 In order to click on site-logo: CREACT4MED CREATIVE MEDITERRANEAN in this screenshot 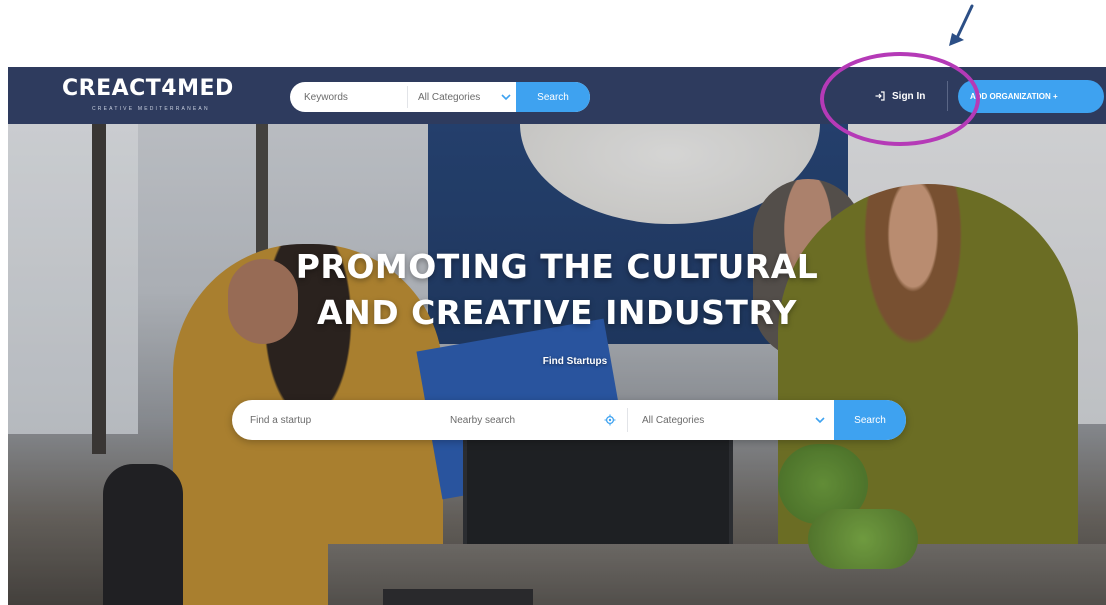, I will do `click(157, 96)`.